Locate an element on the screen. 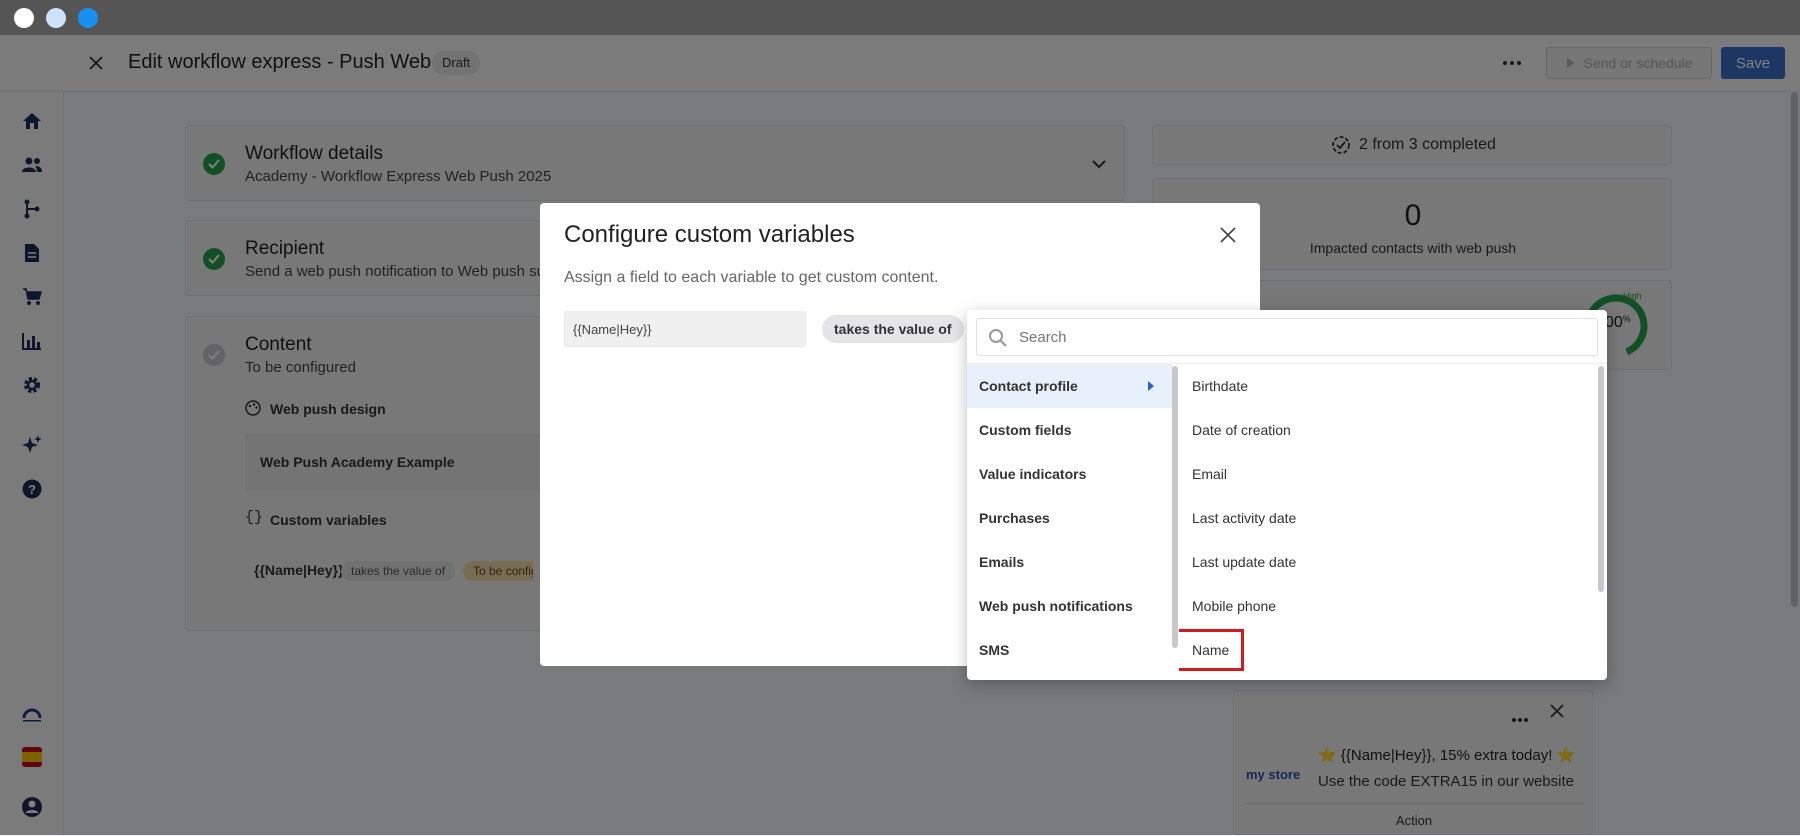 Image resolution: width=1800 pixels, height=836 pixels. window-maximize-dot is located at coordinates (88, 18).